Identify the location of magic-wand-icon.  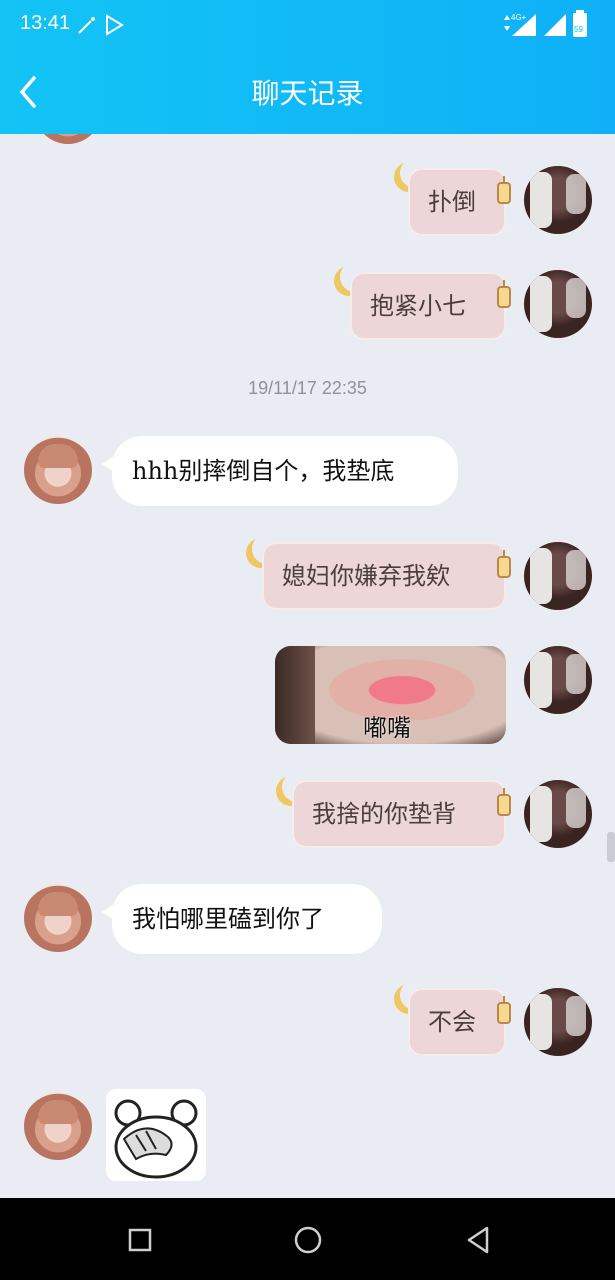
(86, 25).